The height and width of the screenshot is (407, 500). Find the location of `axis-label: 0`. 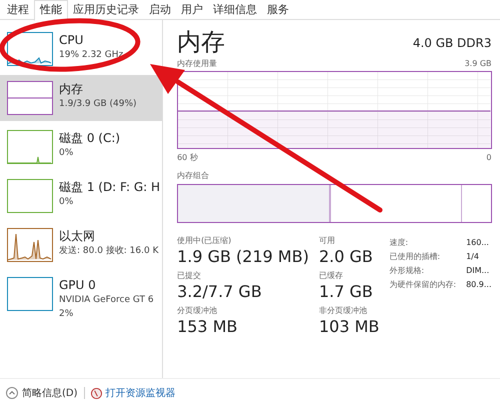

axis-label: 0 is located at coordinates (489, 158).